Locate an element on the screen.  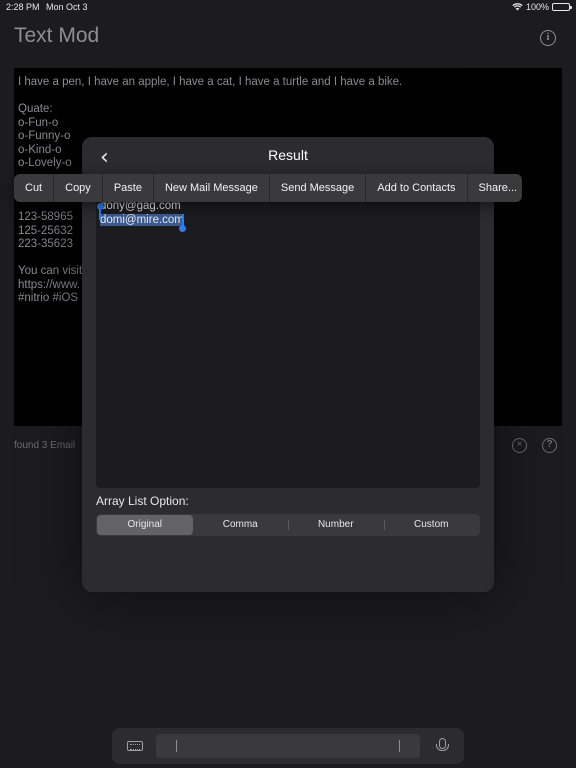
keyboard-shortcut-bar is located at coordinates (288, 746).